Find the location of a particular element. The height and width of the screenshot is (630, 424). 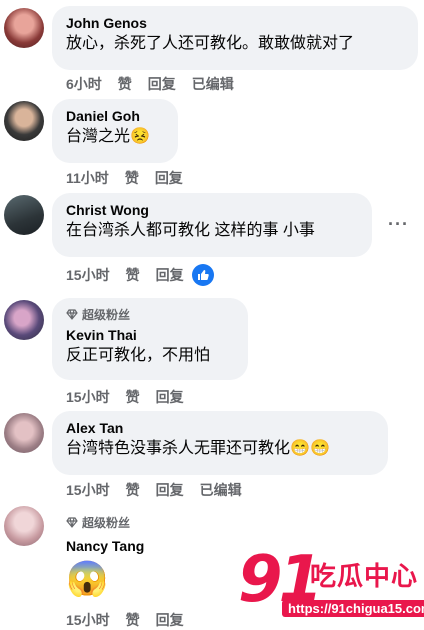

comment-actions: 6小时 赞 回复 已编辑 is located at coordinates (158, 84).